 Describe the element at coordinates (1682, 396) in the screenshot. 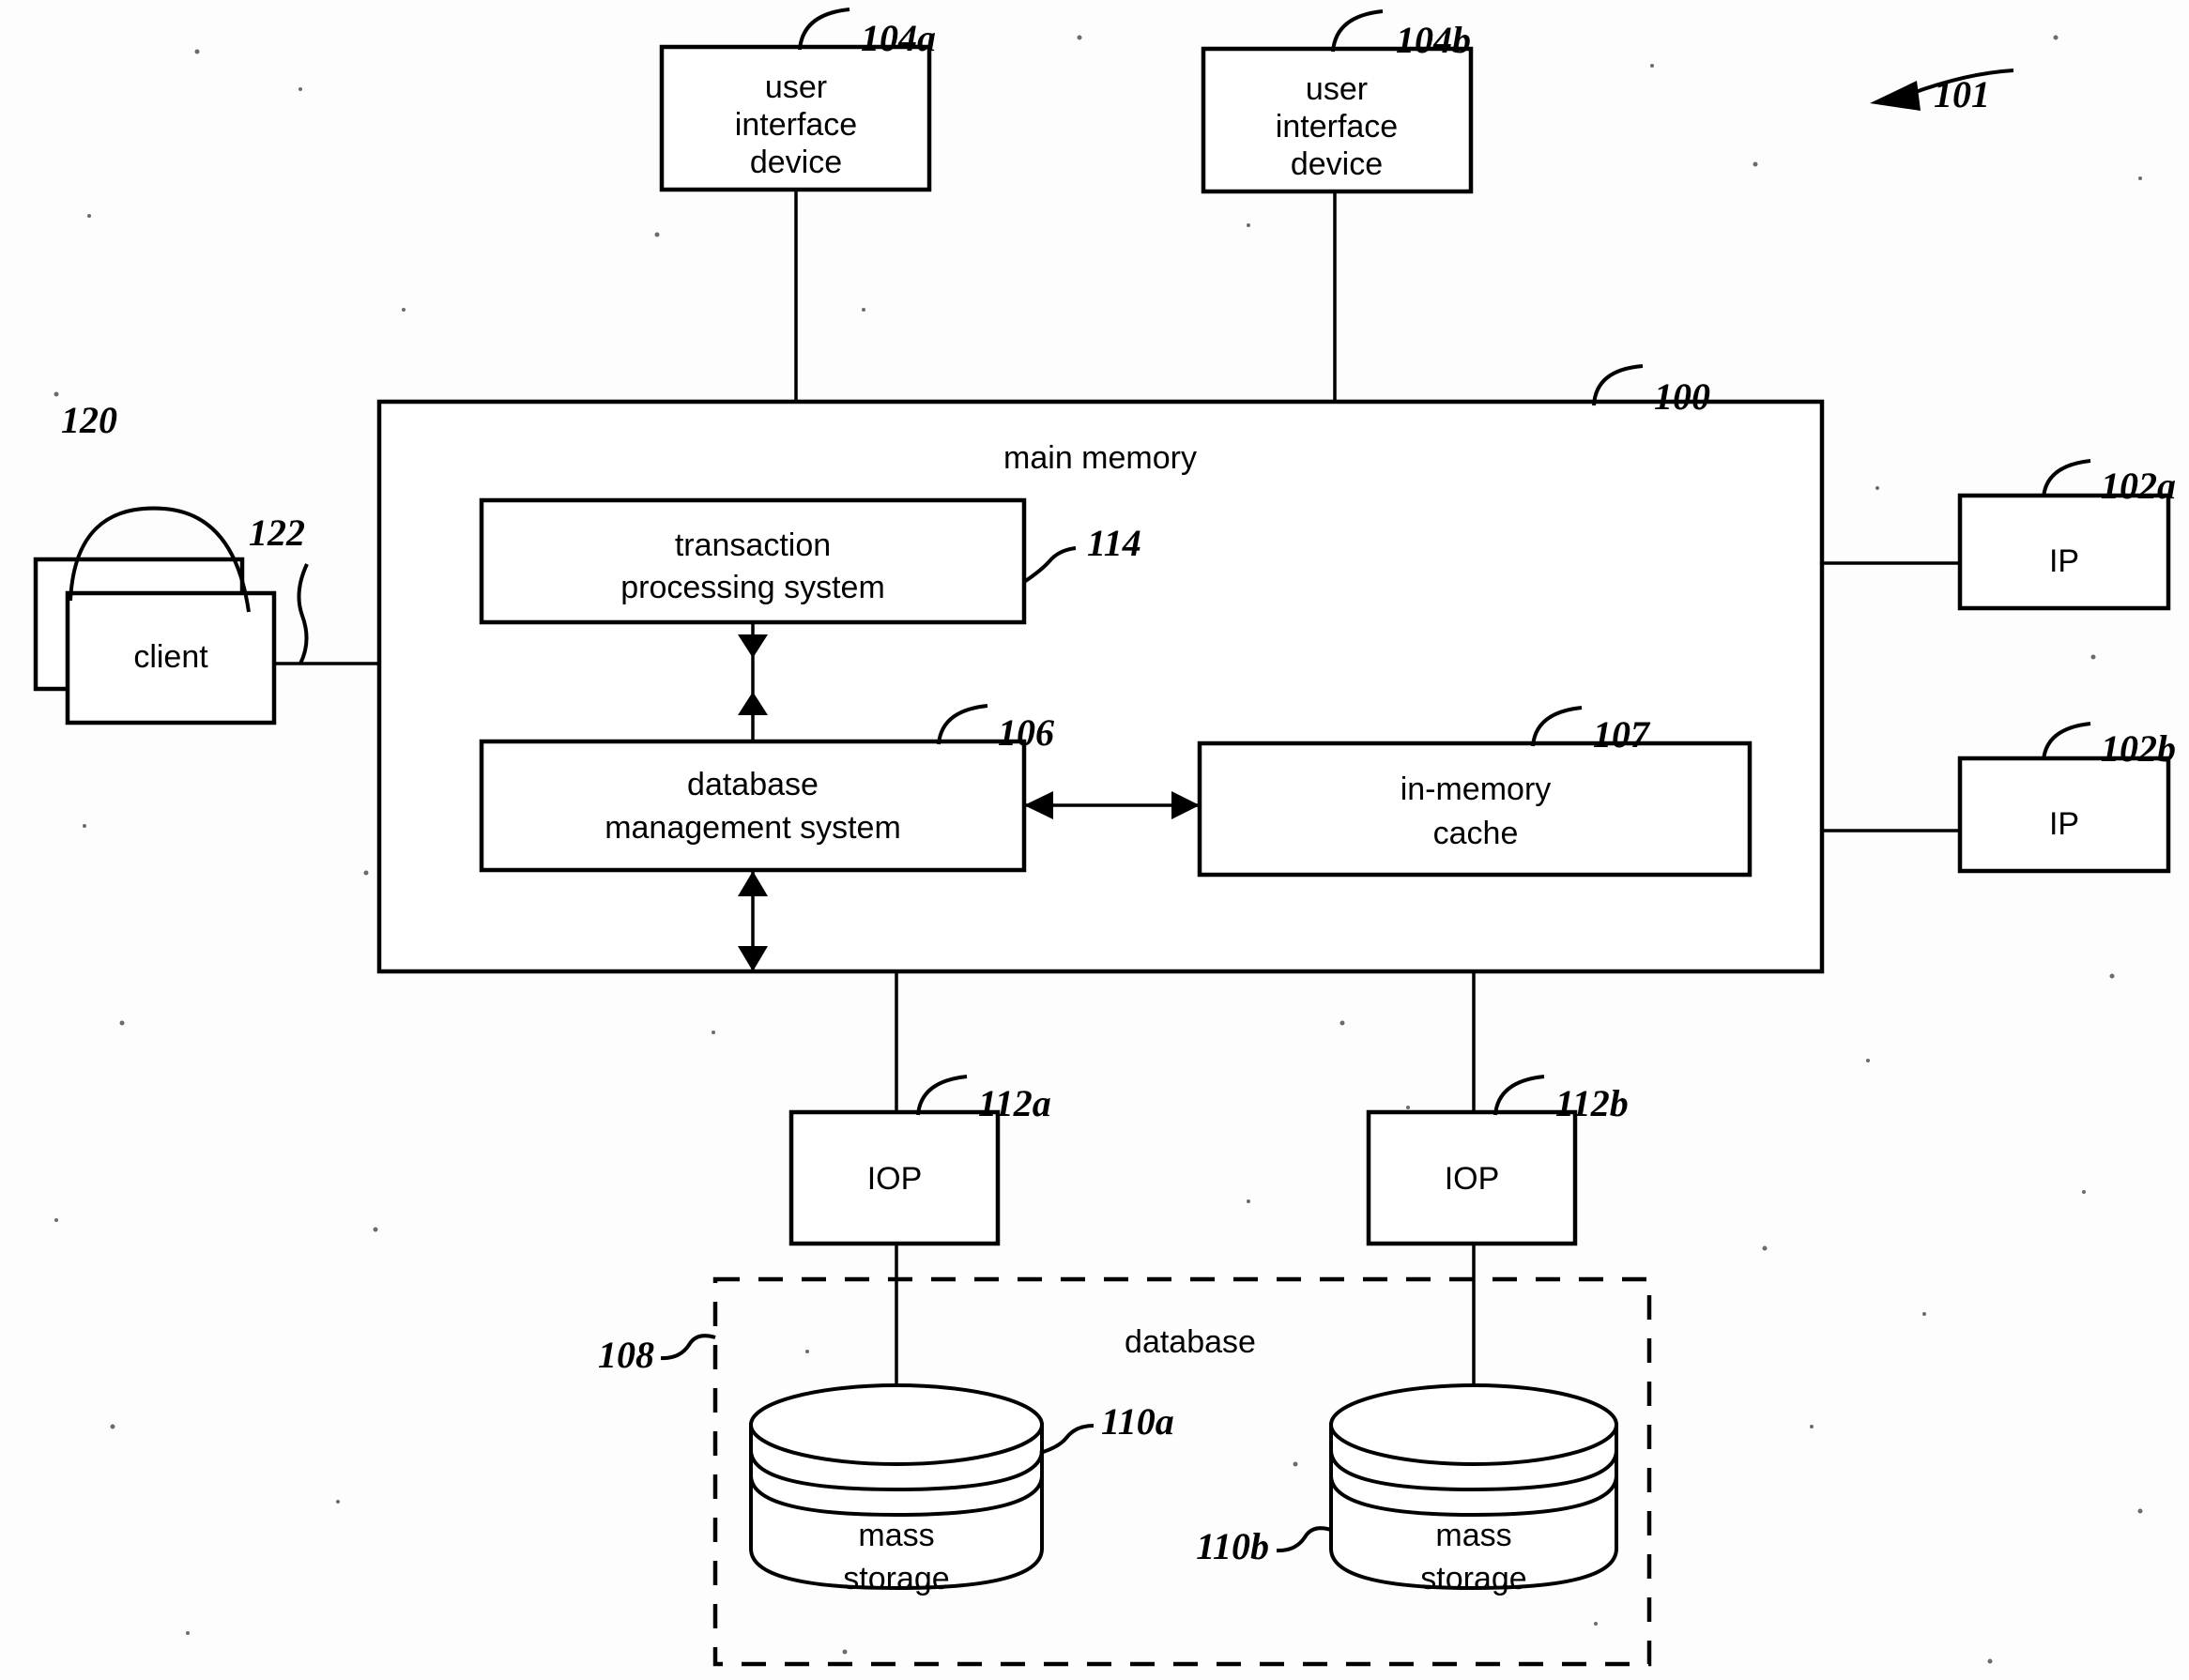

I see `main-memory-ref: 100` at that location.